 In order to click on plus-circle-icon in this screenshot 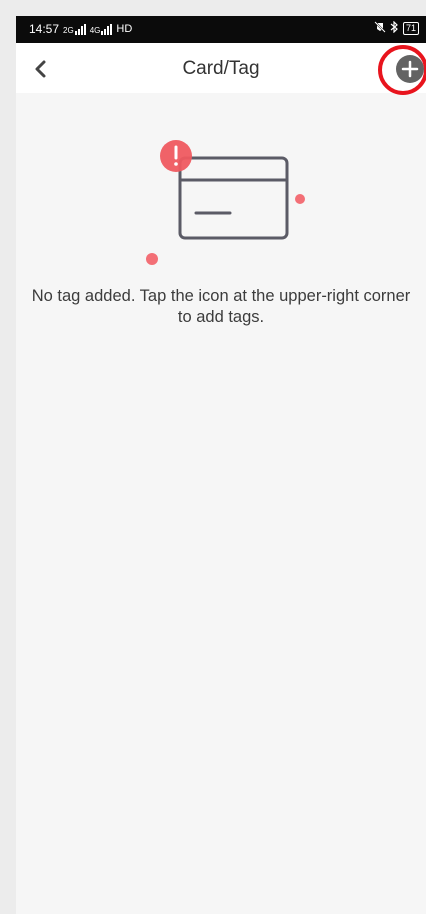, I will do `click(410, 69)`.